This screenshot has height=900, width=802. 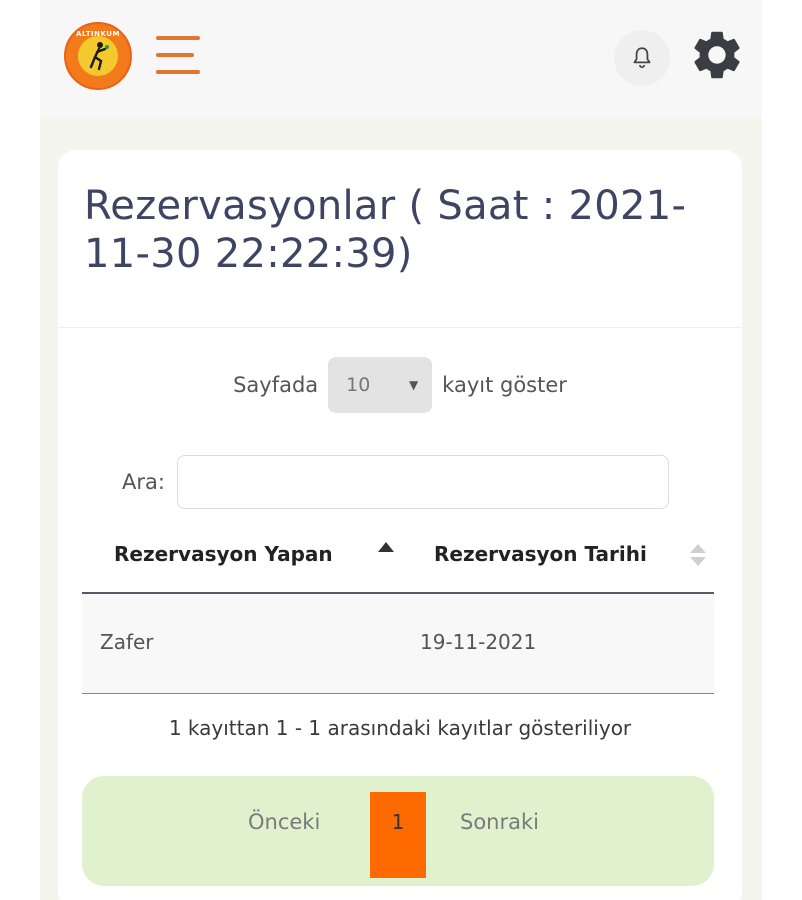 I want to click on bell-icon, so click(x=642, y=58).